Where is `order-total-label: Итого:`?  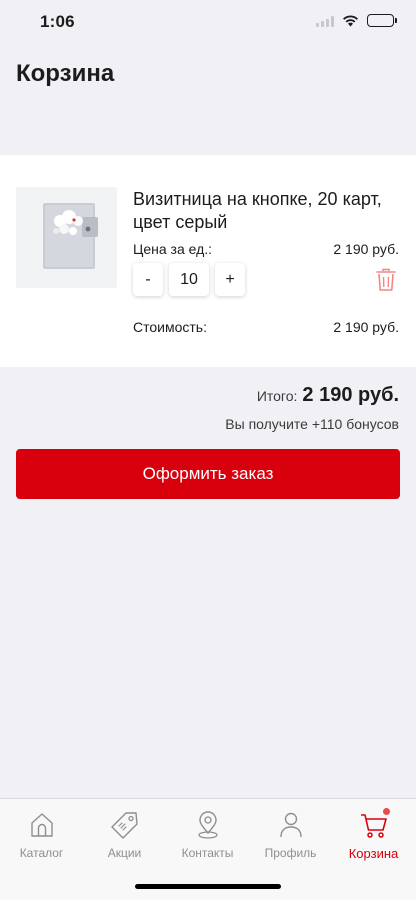
order-total-label: Итого: is located at coordinates (277, 396).